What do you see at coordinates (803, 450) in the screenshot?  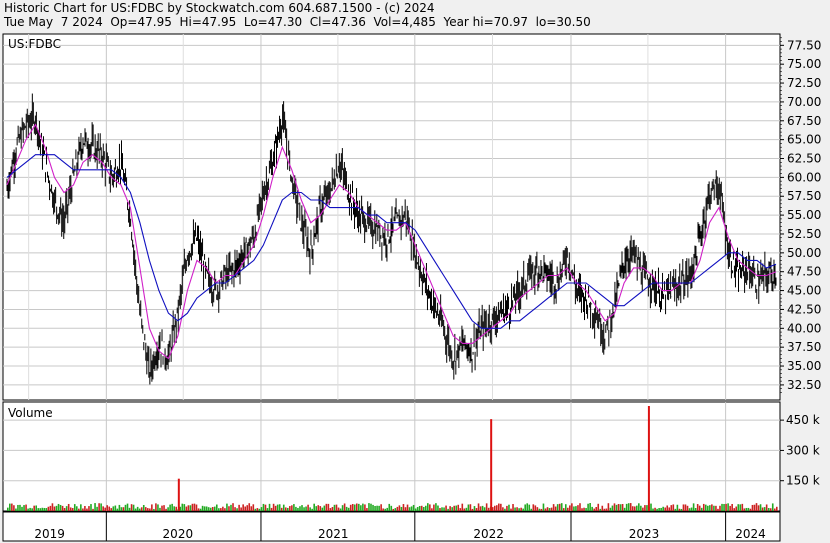 I see `volume-tick-label: 300 k` at bounding box center [803, 450].